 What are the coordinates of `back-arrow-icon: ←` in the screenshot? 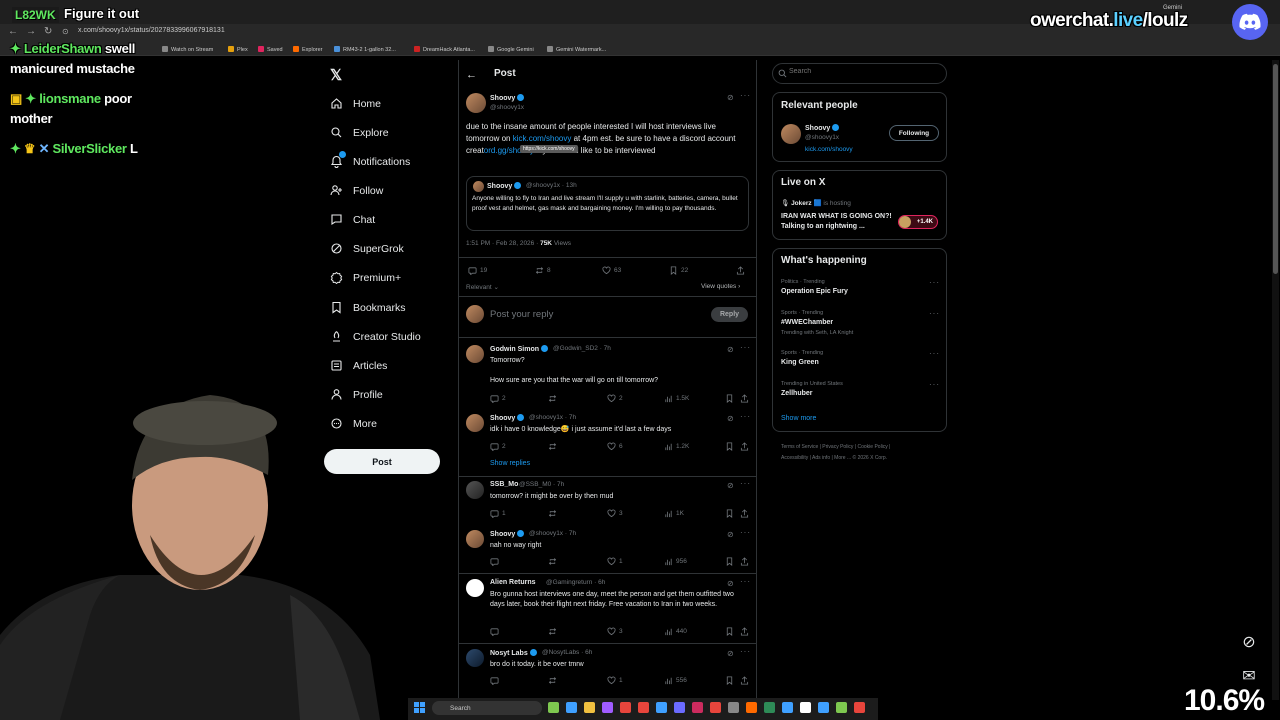 It's located at (13, 31).